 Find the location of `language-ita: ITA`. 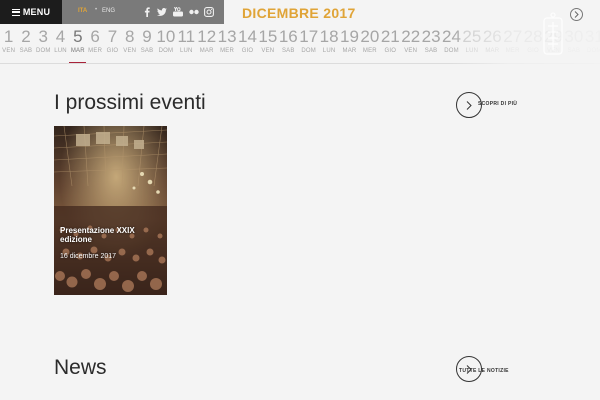

language-ita: ITA is located at coordinates (82, 11).